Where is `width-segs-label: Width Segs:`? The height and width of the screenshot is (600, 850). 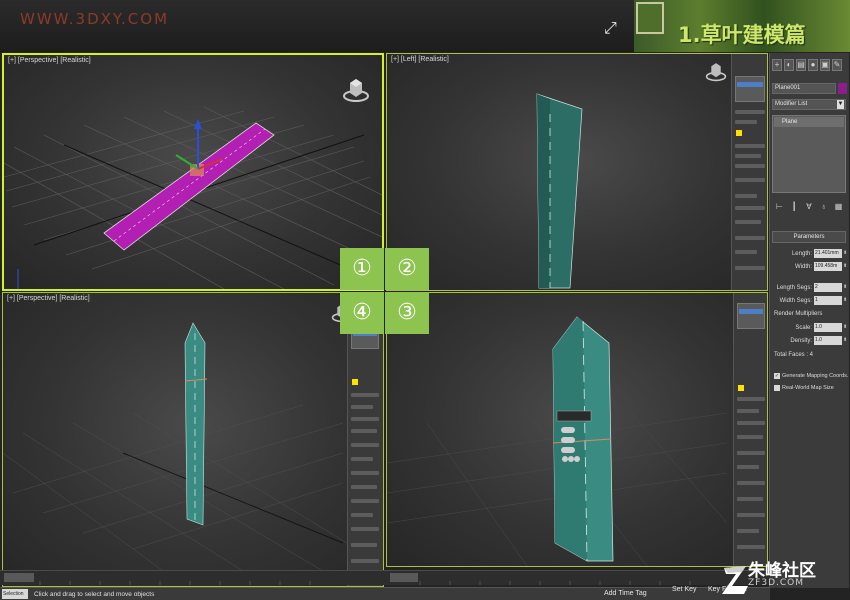 width-segs-label: Width Segs: is located at coordinates (795, 301).